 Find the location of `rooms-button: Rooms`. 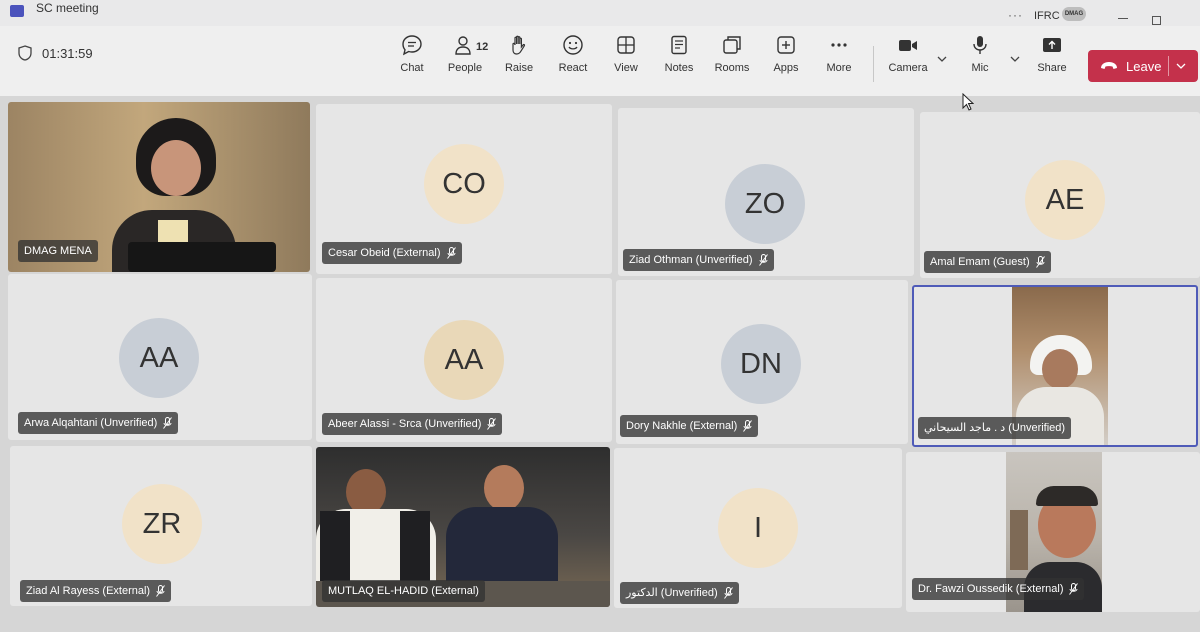

rooms-button: Rooms is located at coordinates (732, 54).